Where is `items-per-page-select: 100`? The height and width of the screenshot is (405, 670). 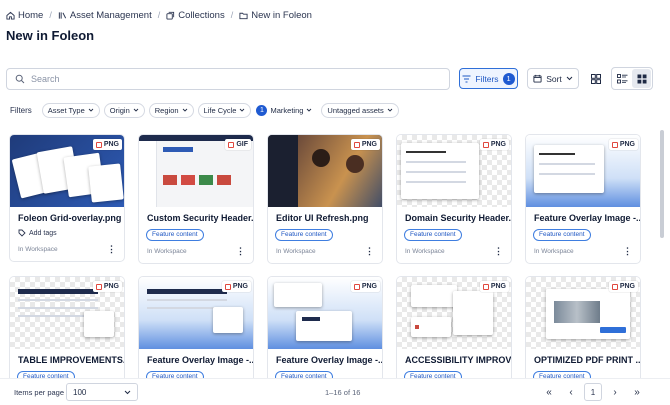 items-per-page-select: 100 is located at coordinates (102, 392).